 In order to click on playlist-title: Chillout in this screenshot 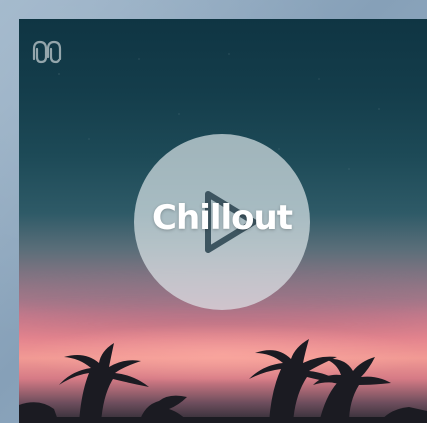, I will do `click(222, 218)`.